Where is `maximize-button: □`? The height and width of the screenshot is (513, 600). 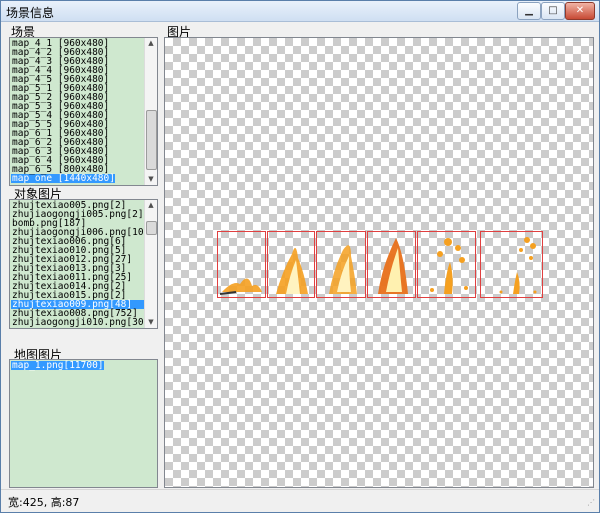 maximize-button: □ is located at coordinates (553, 11).